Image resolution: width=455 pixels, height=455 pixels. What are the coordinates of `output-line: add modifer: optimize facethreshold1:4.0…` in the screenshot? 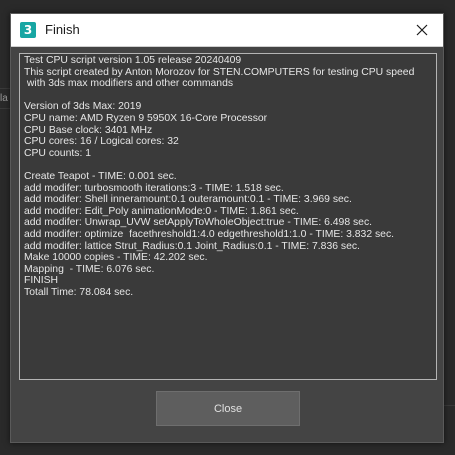 It's located at (209, 234).